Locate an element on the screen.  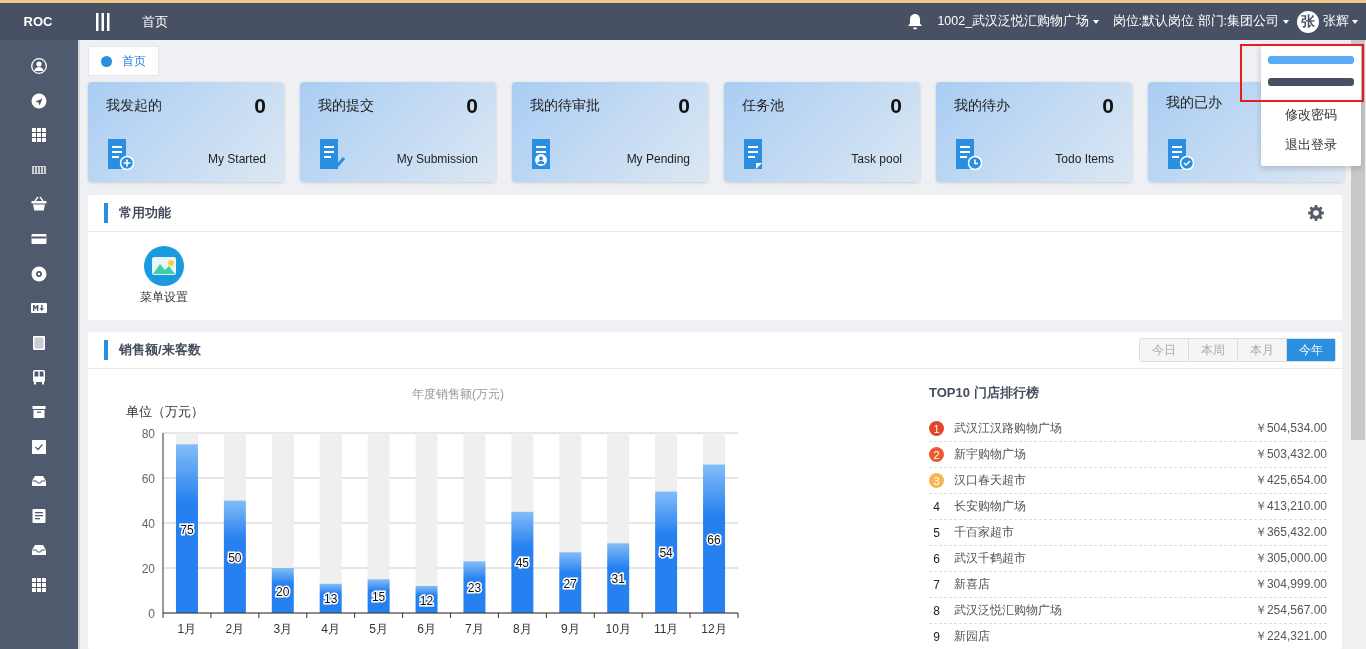
panel-title: 常用功能 is located at coordinates (145, 213).